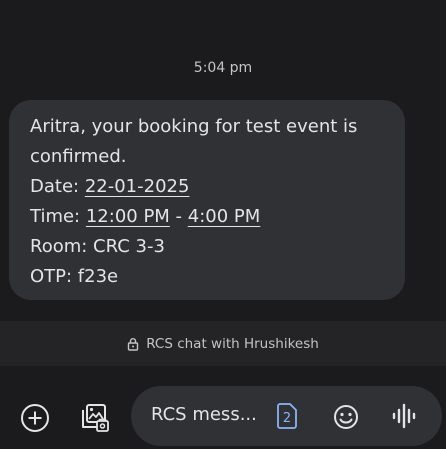  What do you see at coordinates (404, 418) in the screenshot?
I see `voice-icon` at bounding box center [404, 418].